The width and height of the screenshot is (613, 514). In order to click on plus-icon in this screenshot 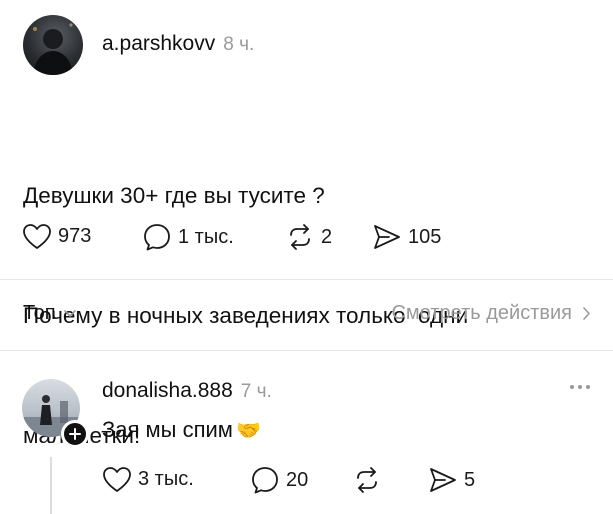, I will do `click(75, 434)`.